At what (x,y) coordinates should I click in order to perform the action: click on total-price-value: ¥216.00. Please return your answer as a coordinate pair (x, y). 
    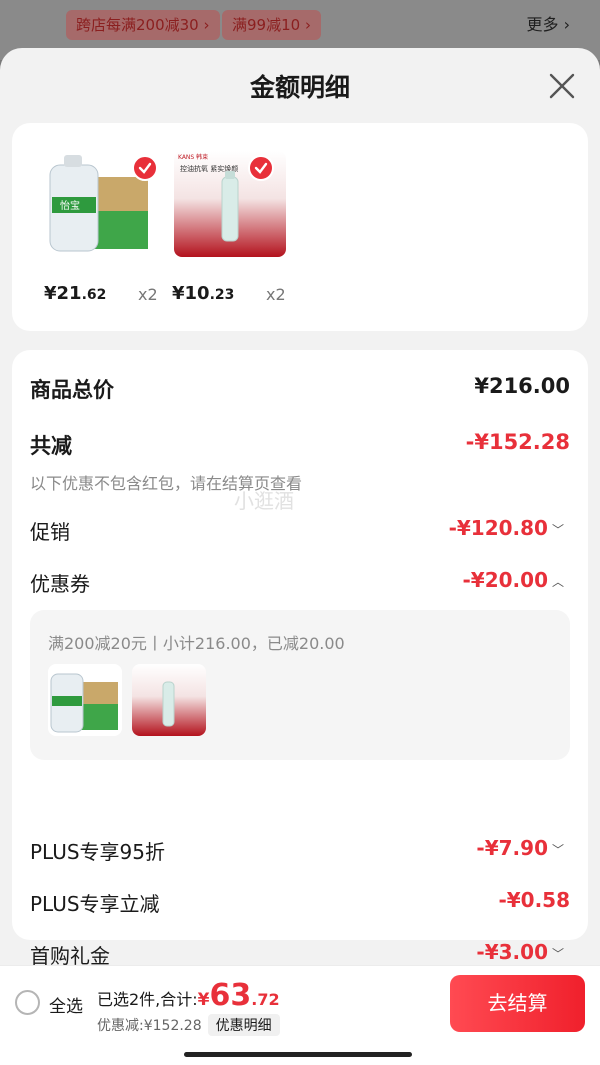
    Looking at the image, I should click on (522, 386).